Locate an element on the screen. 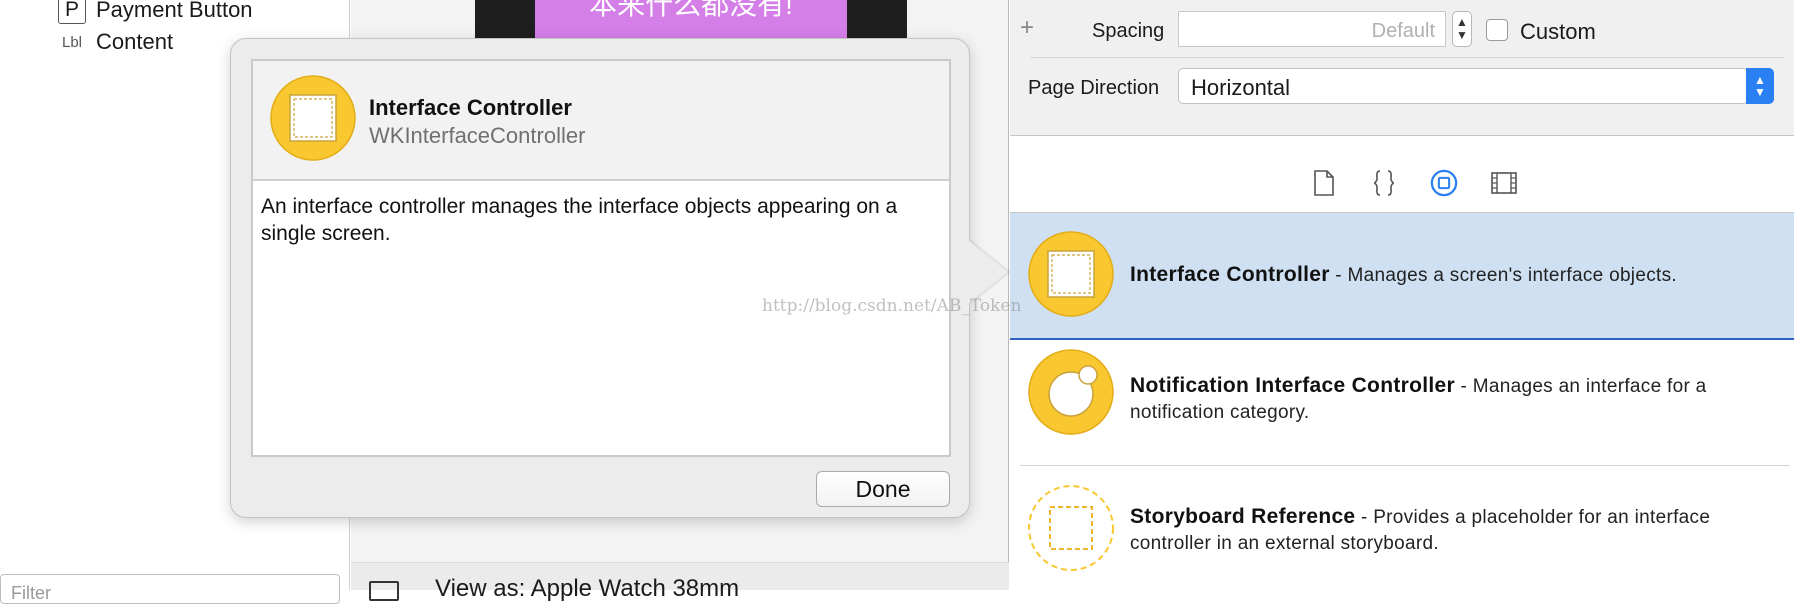 The height and width of the screenshot is (604, 1794). spacing-input: Default is located at coordinates (1312, 29).